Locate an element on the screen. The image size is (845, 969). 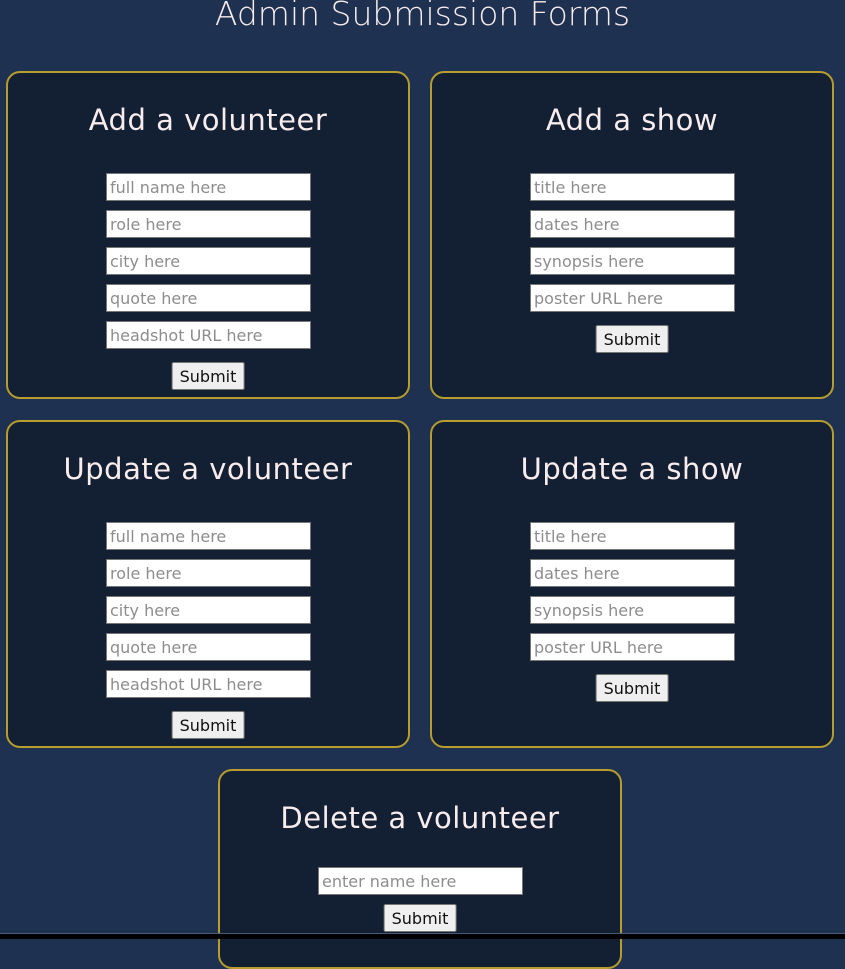
form-title: Delete a volunteer is located at coordinates (420, 818).